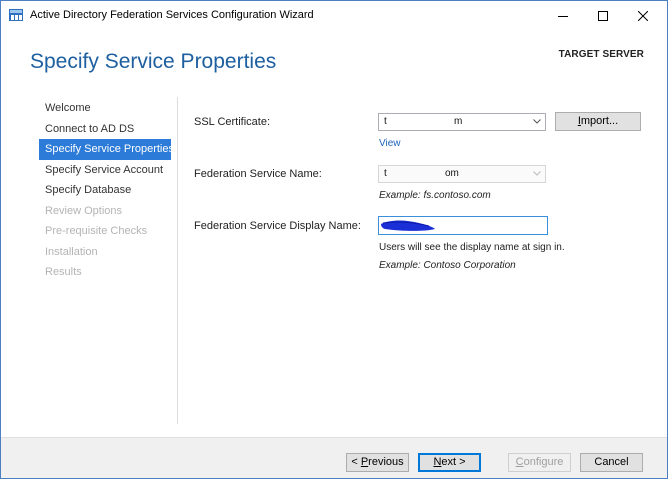  What do you see at coordinates (447, 265) in the screenshot?
I see `display-name-example: Example: Contoso Corporation` at bounding box center [447, 265].